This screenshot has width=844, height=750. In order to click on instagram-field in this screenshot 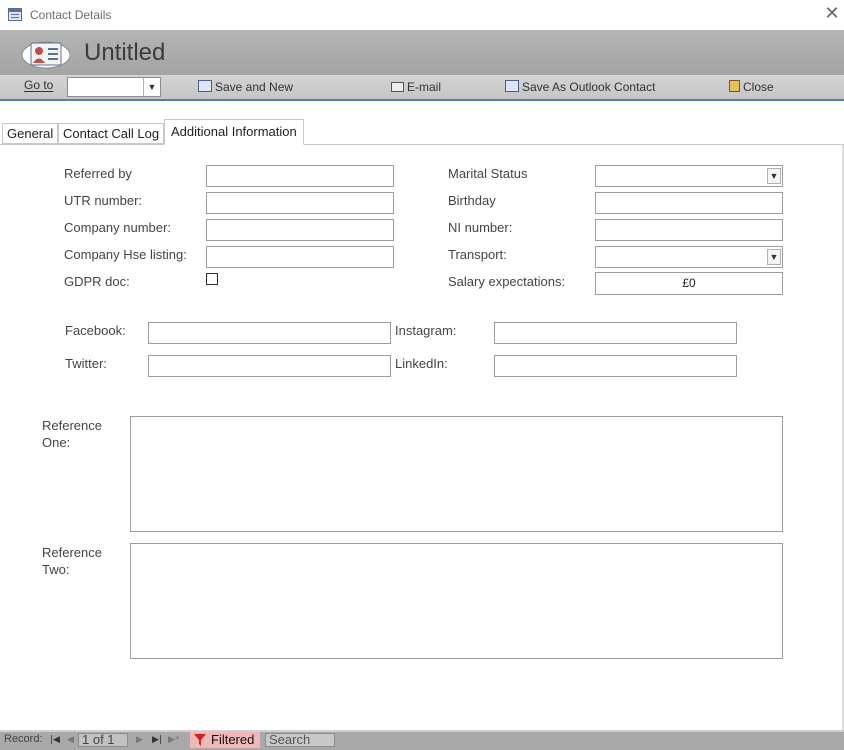, I will do `click(615, 333)`.